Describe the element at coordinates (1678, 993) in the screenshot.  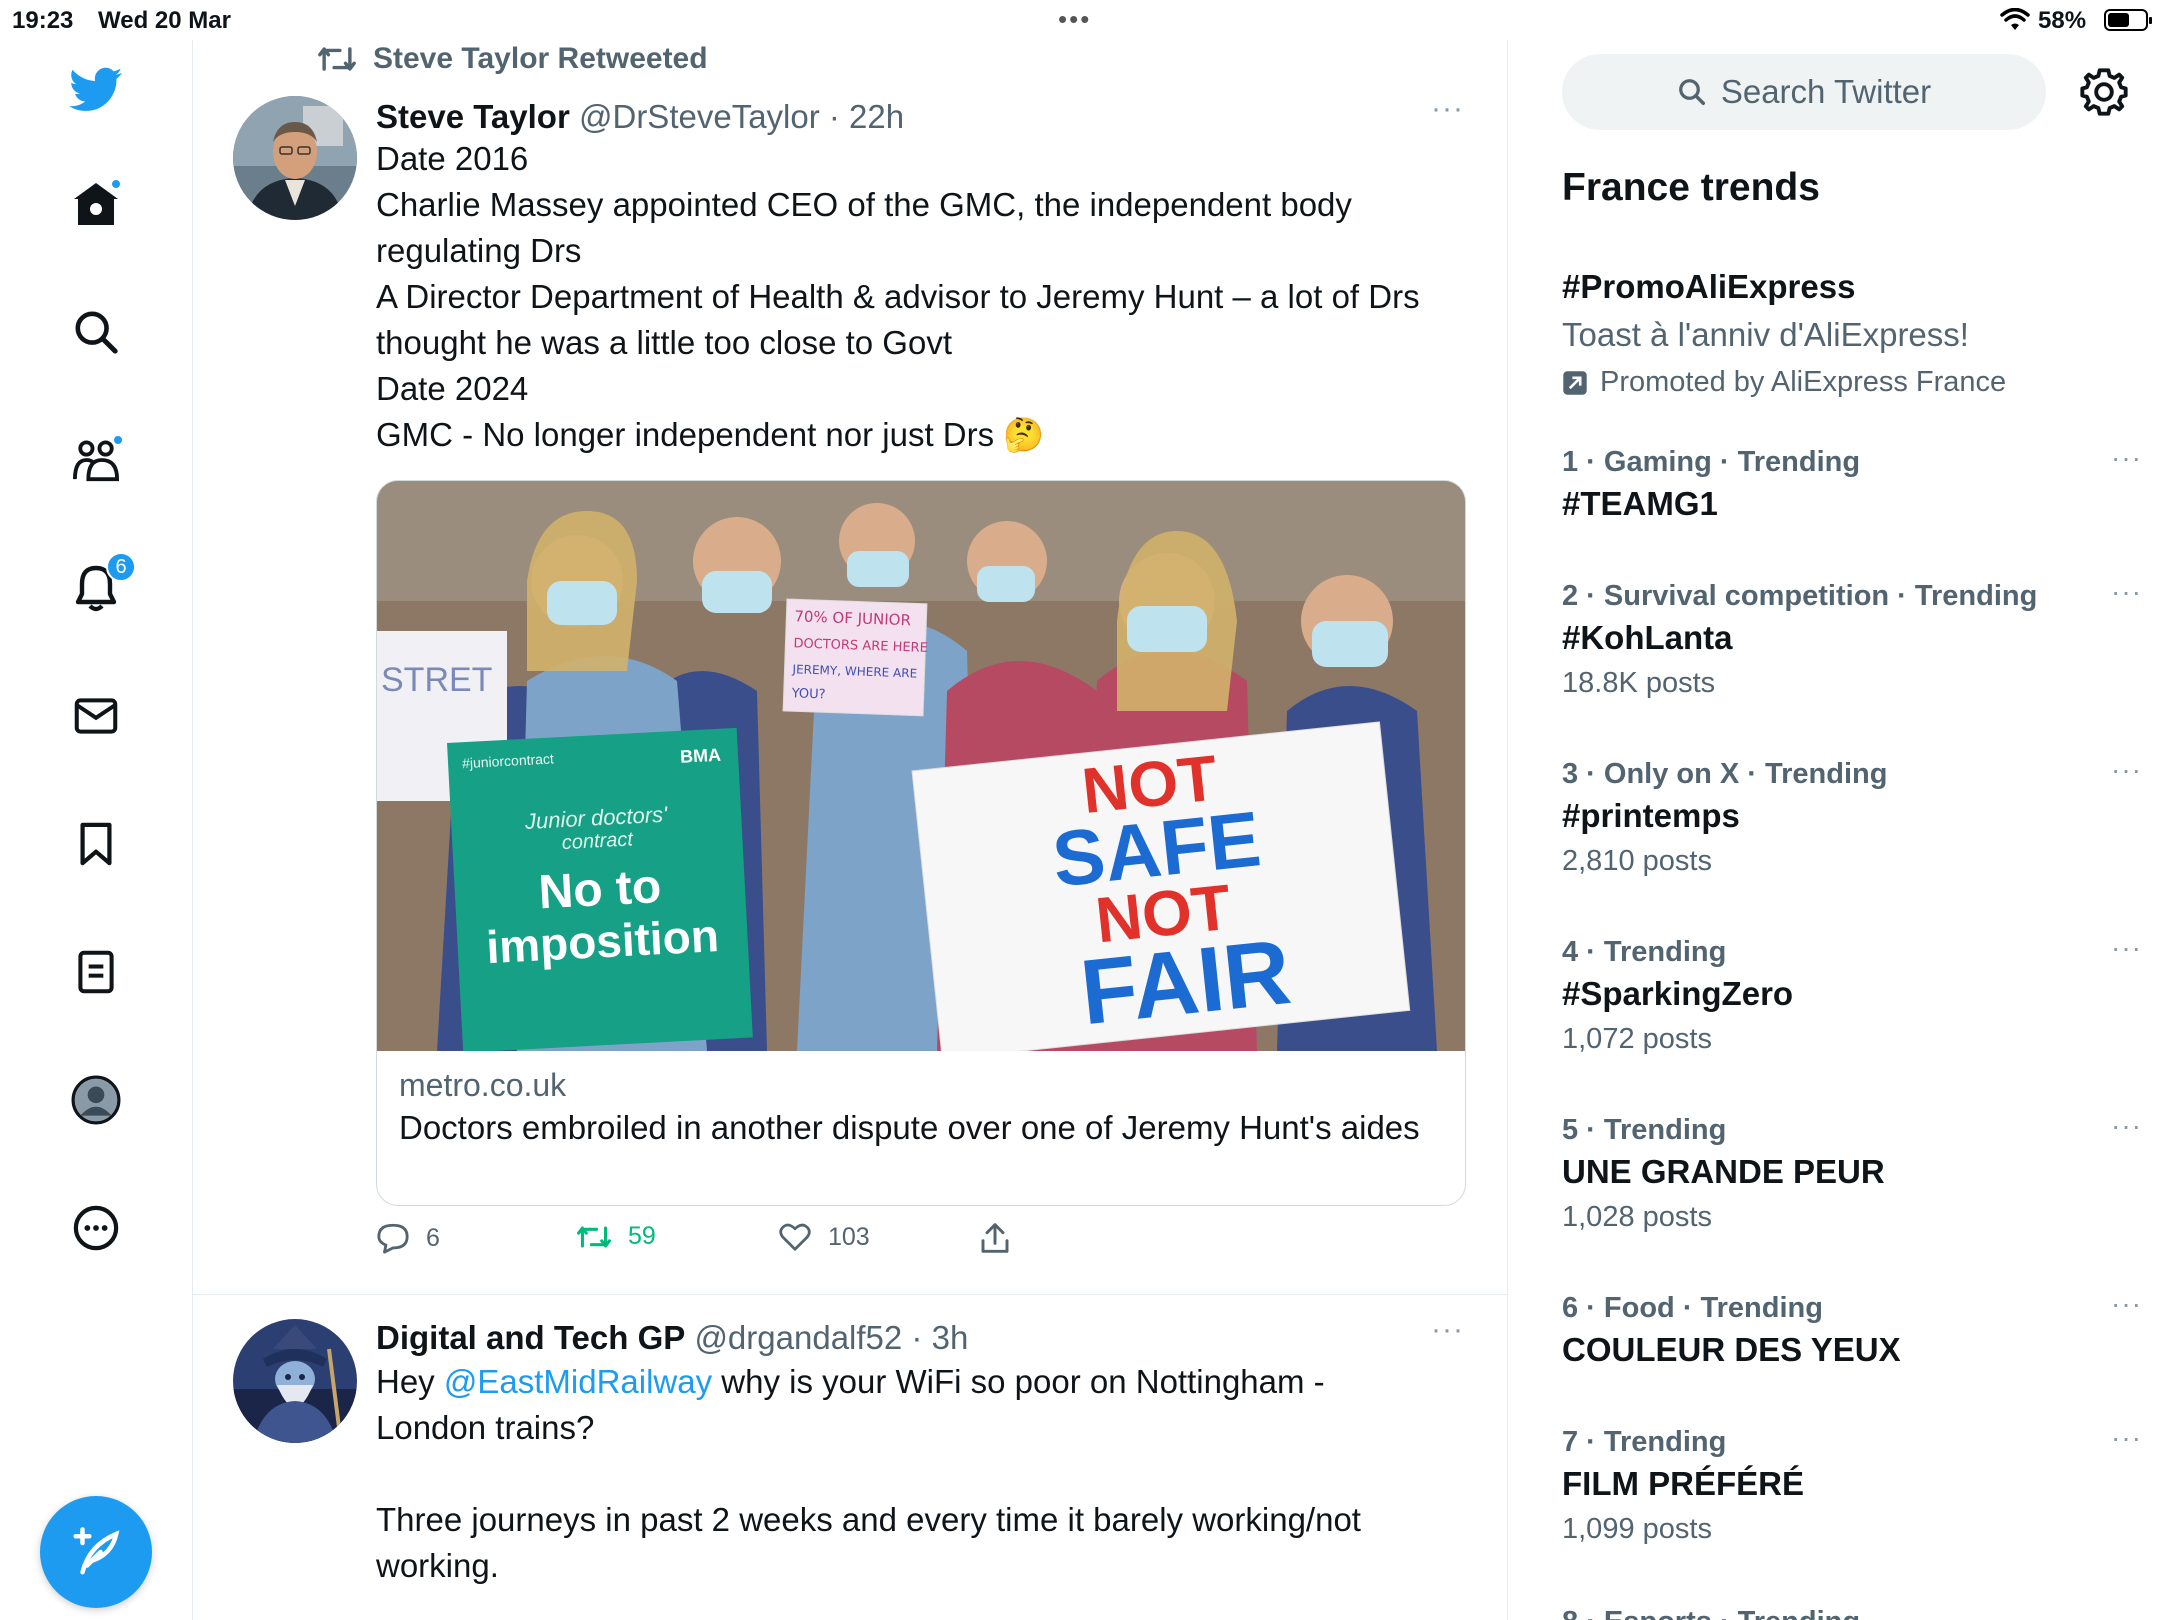
I see `trend-name: #SparkingZero` at that location.